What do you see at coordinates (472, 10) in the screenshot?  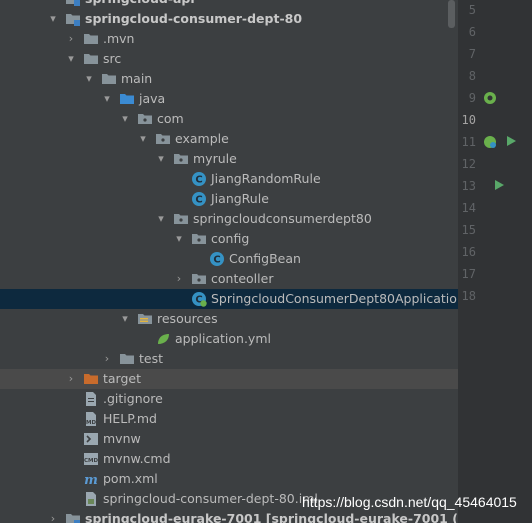 I see `line-number: 5` at bounding box center [472, 10].